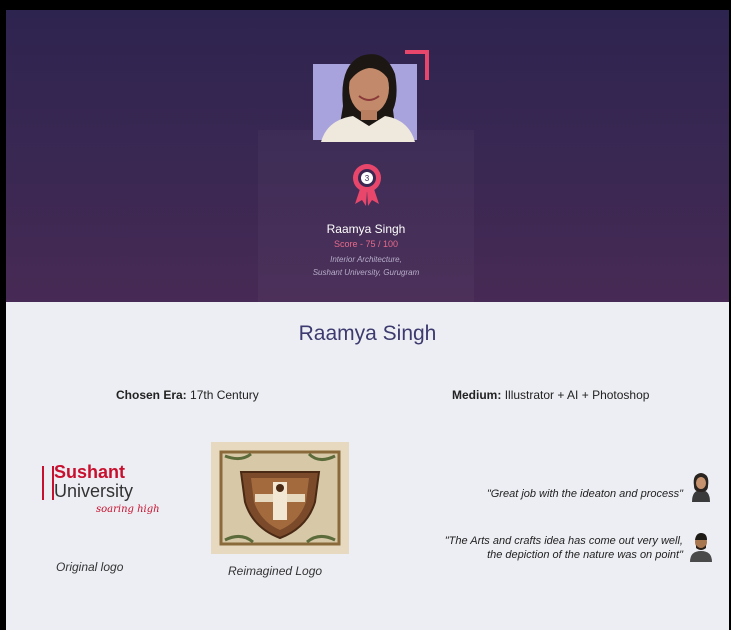 Image resolution: width=731 pixels, height=630 pixels. Describe the element at coordinates (90, 472) in the screenshot. I see `logo-wordmark-top: Sushant` at that location.